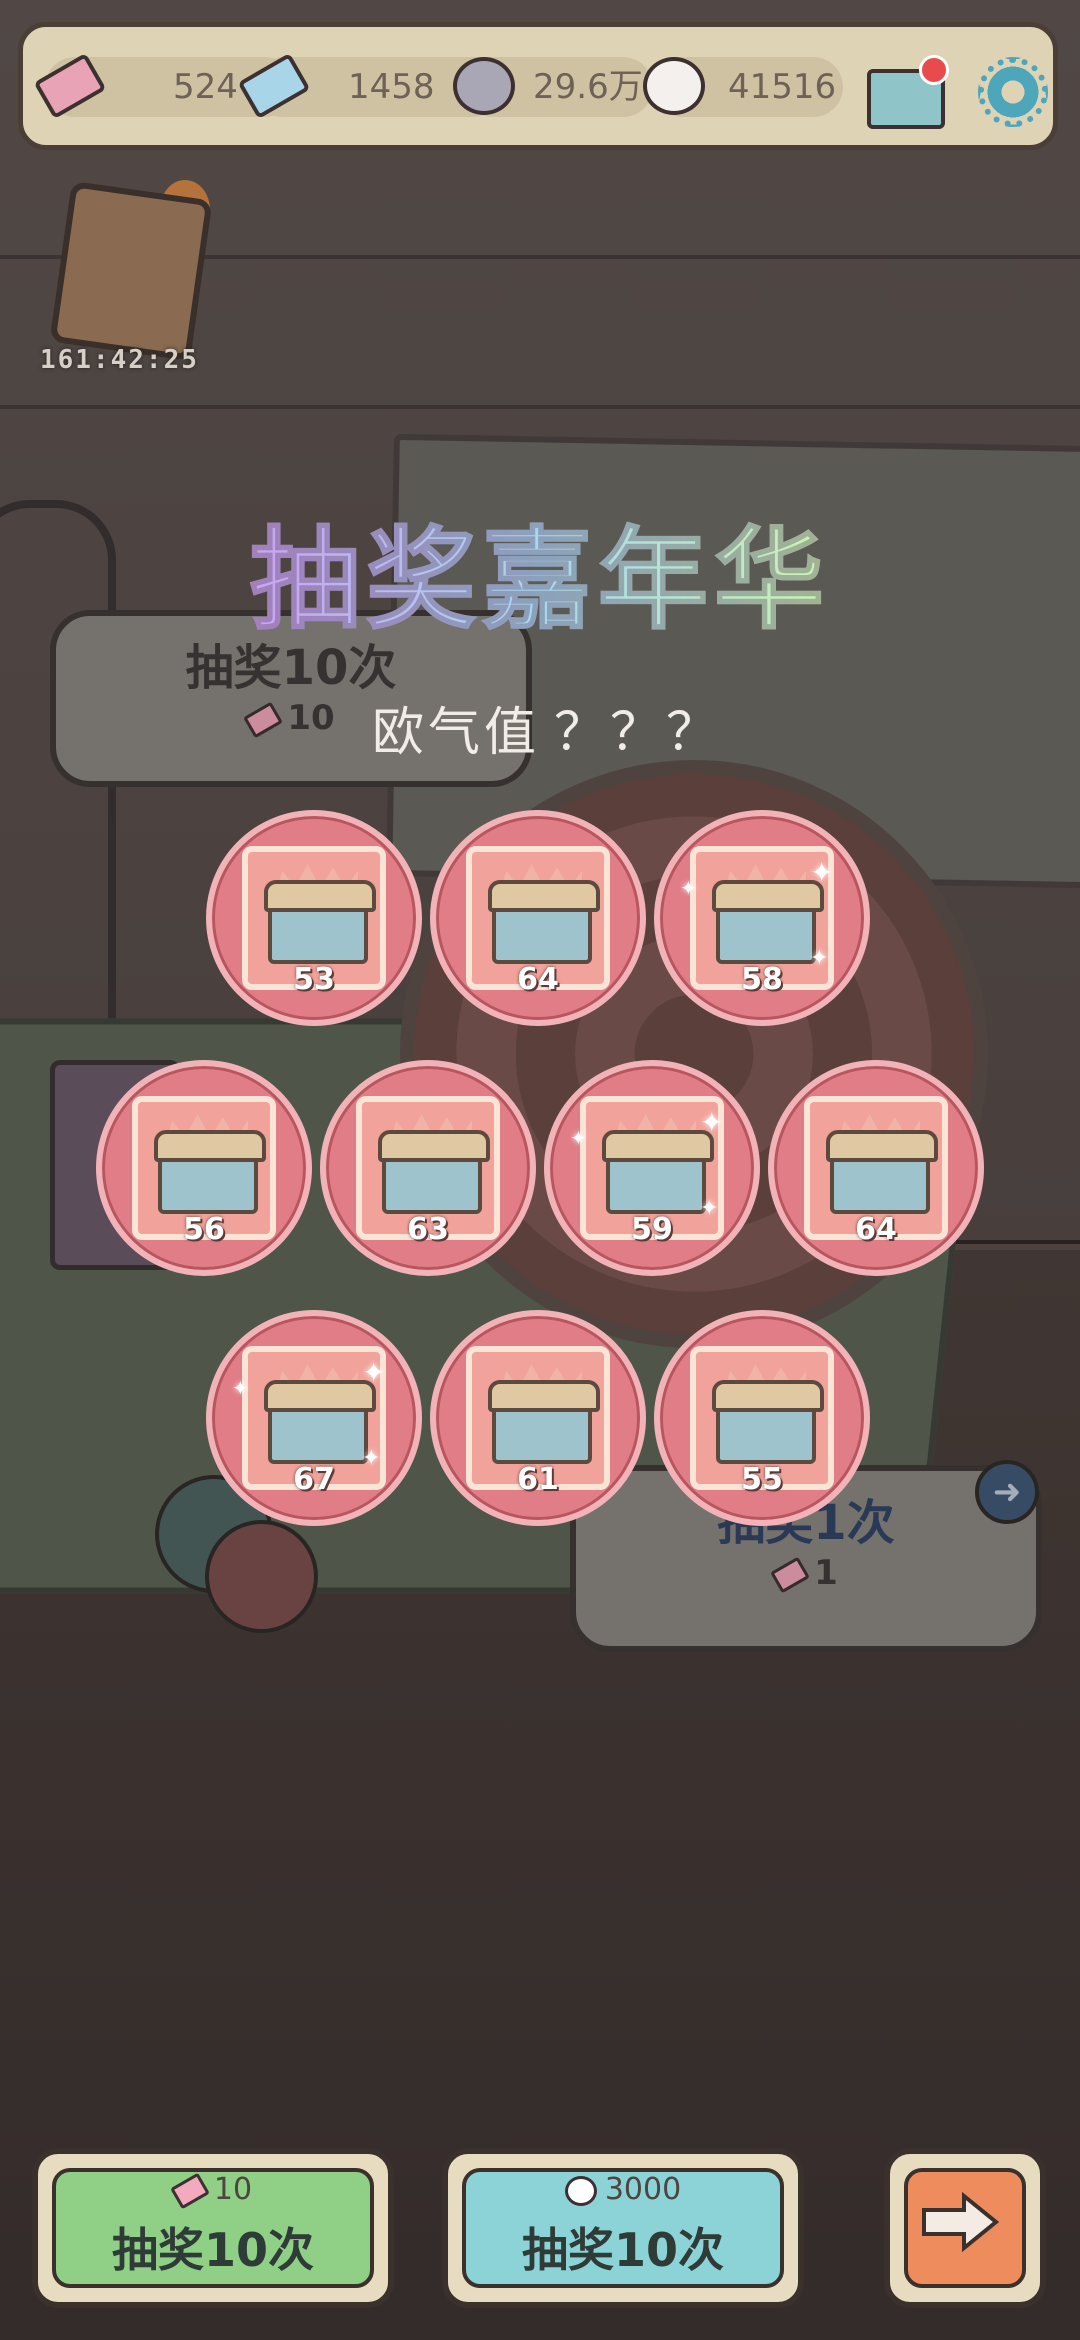 This screenshot has width=1080, height=2340. I want to click on notification-dot, so click(934, 70).